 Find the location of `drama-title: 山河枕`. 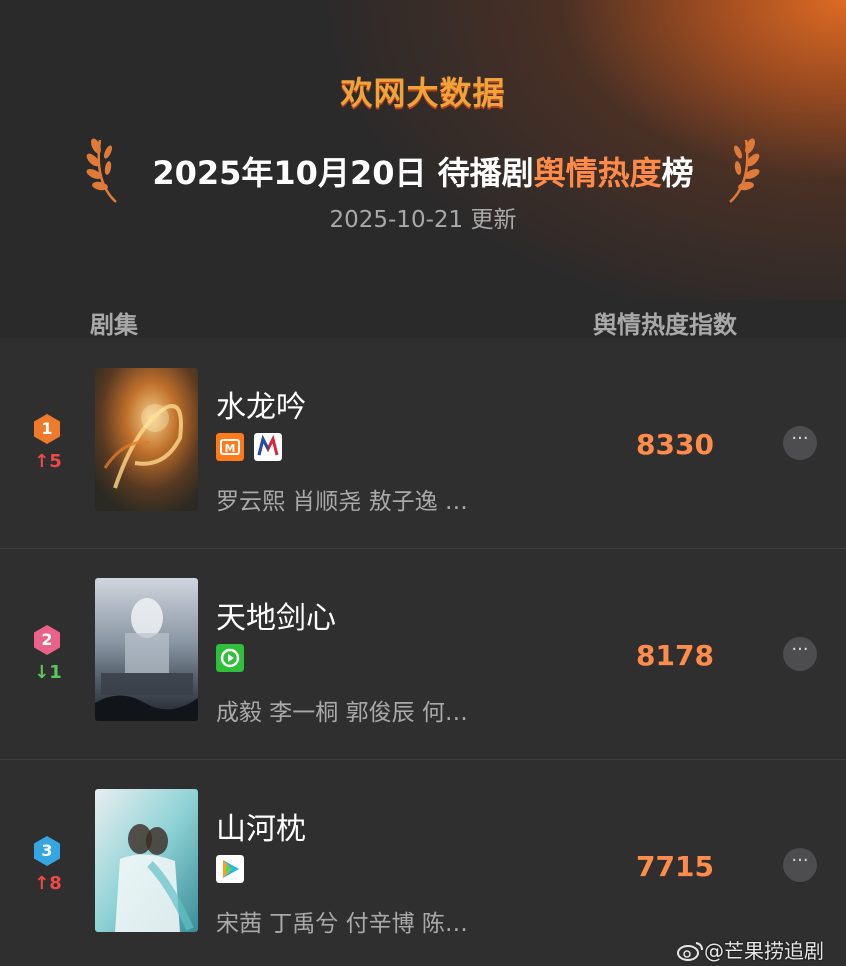

drama-title: 山河枕 is located at coordinates (261, 826).